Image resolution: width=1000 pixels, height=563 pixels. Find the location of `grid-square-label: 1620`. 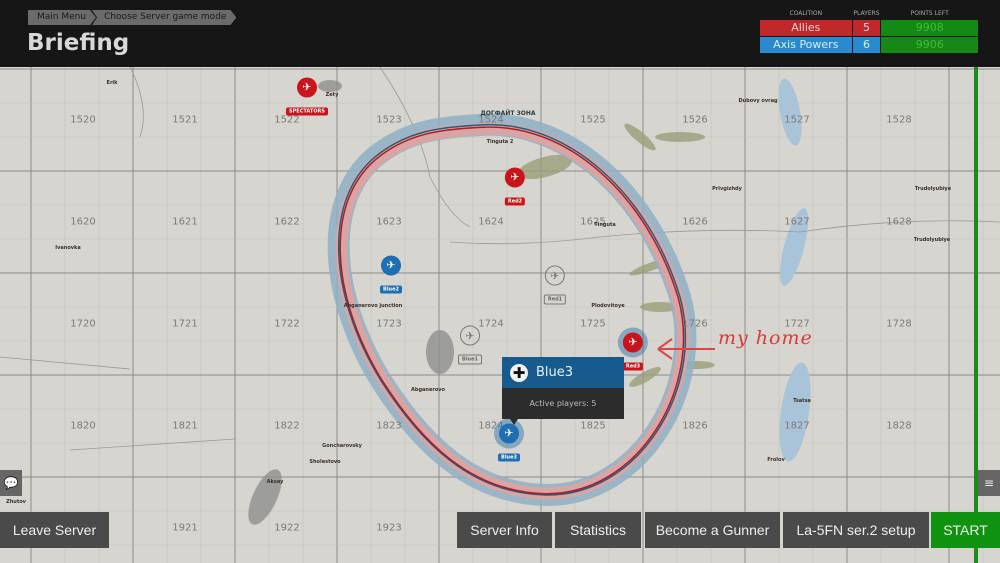

grid-square-label: 1620 is located at coordinates (83, 222).